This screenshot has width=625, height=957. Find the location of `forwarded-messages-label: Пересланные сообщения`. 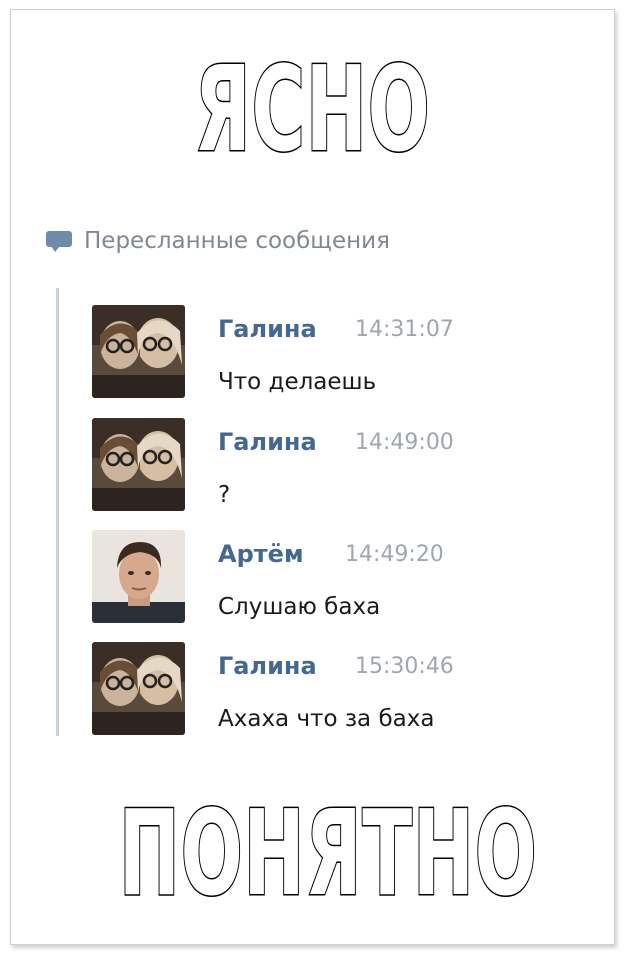

forwarded-messages-label: Пересланные сообщения is located at coordinates (237, 241).